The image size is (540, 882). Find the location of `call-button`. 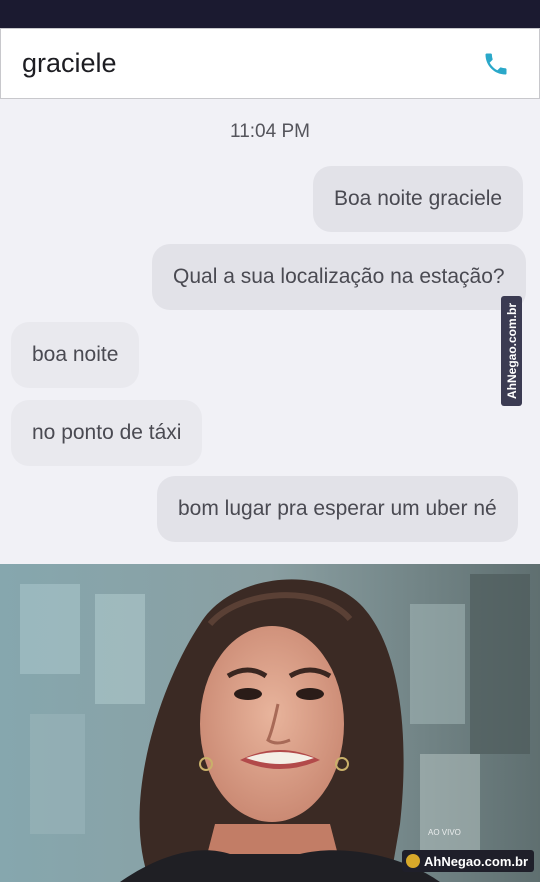

call-button is located at coordinates (496, 64).